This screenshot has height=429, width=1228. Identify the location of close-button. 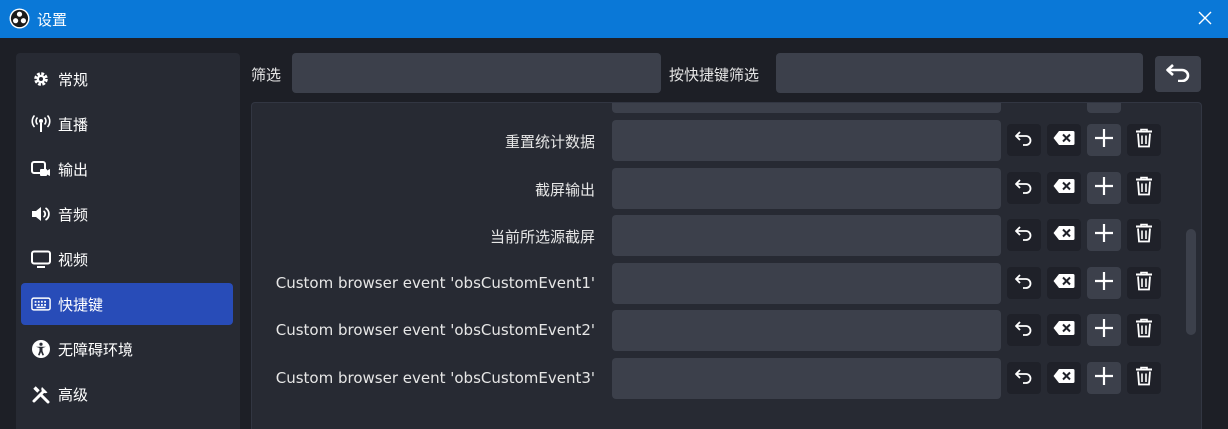
(1205, 19).